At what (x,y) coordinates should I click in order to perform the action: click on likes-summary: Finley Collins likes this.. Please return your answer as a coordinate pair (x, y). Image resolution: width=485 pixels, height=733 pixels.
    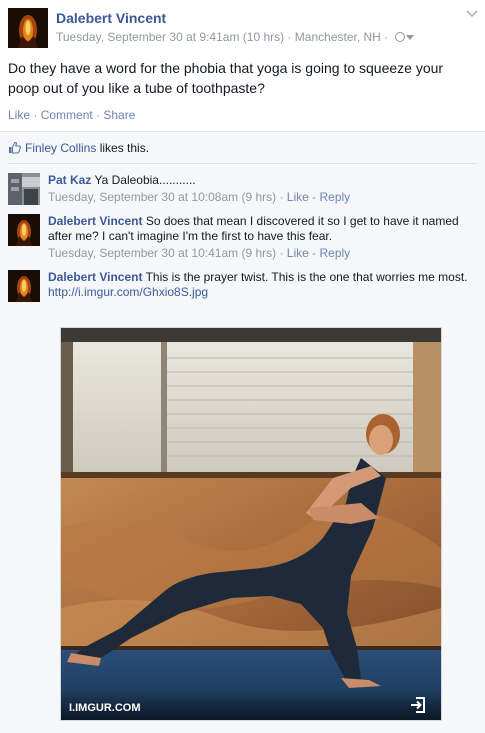
    Looking at the image, I should click on (78, 148).